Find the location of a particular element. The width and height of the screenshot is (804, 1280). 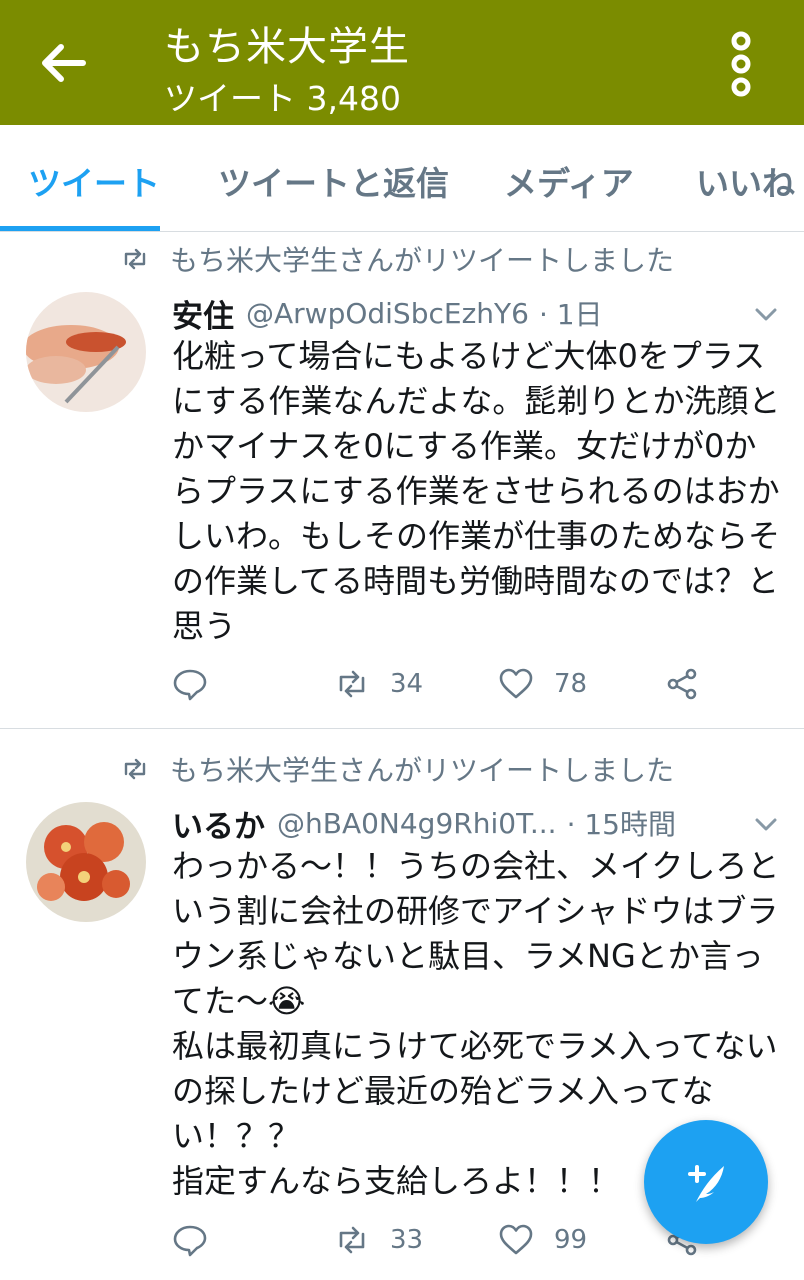

tweet-header: 安住 @ArwpOdiSbcEzhY6 · 1日 is located at coordinates (472, 313).